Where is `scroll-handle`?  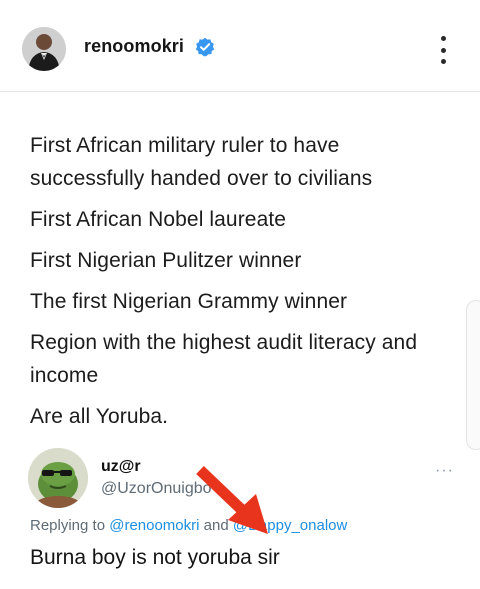
scroll-handle is located at coordinates (473, 375).